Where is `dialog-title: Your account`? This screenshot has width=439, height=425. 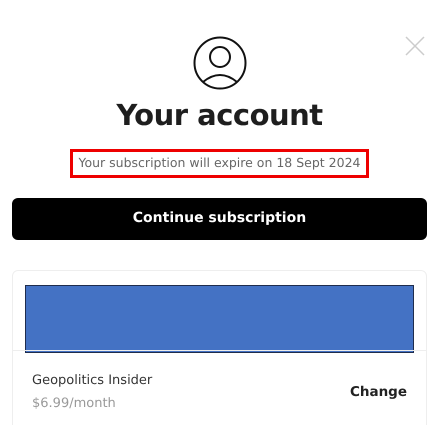
dialog-title: Your account is located at coordinates (219, 115).